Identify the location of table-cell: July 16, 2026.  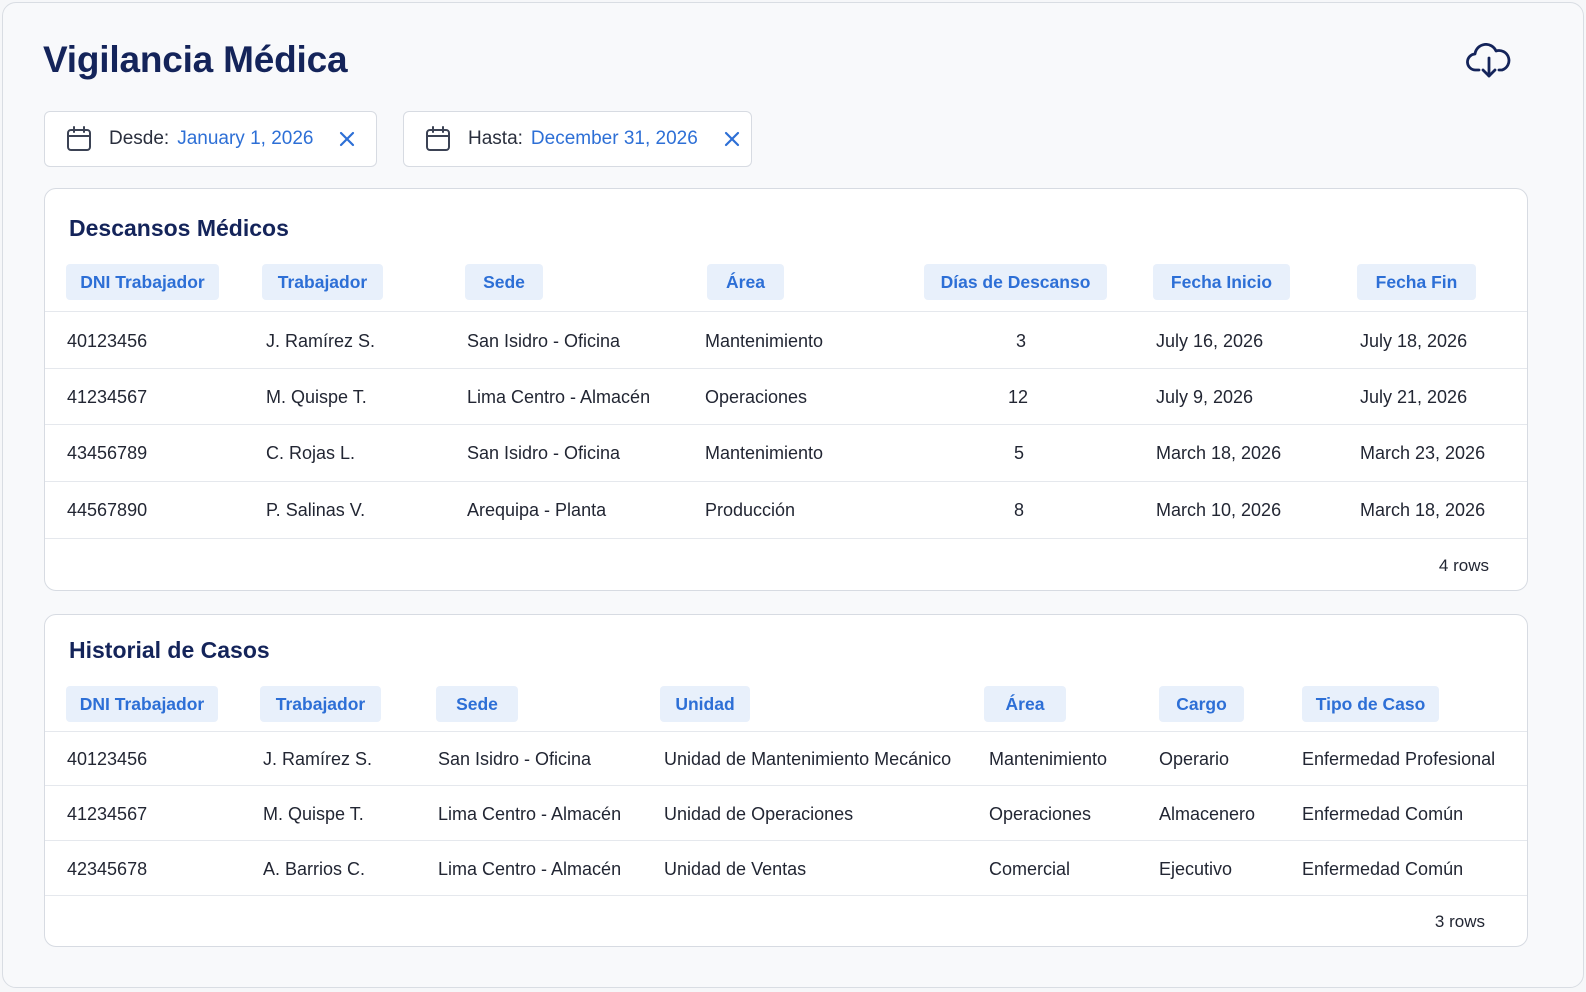
(1210, 341).